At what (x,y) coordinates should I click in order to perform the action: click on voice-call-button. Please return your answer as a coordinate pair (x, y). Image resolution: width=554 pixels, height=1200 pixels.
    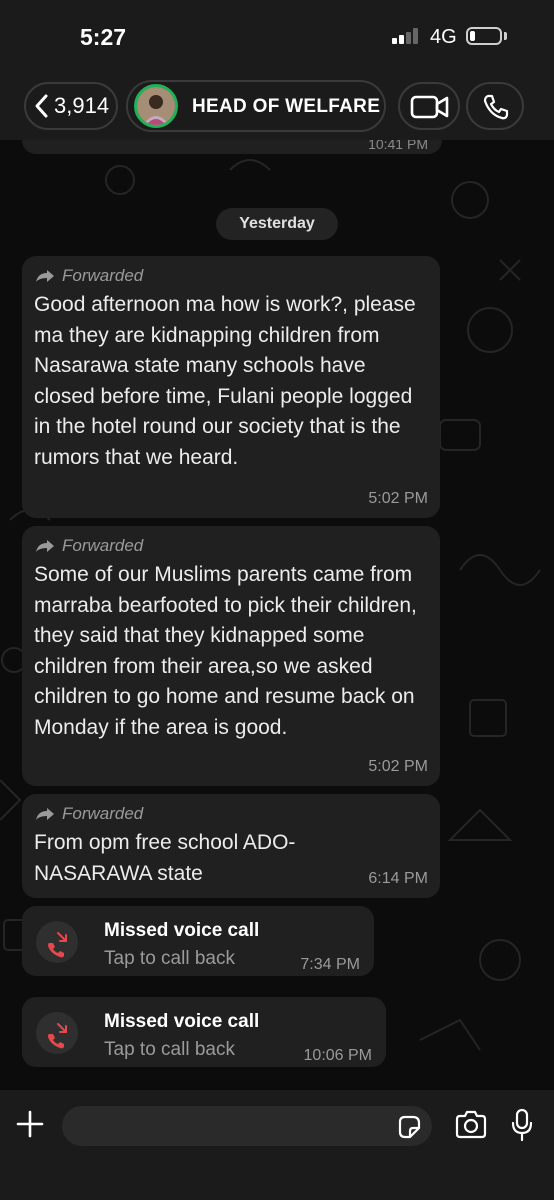
    Looking at the image, I should click on (495, 106).